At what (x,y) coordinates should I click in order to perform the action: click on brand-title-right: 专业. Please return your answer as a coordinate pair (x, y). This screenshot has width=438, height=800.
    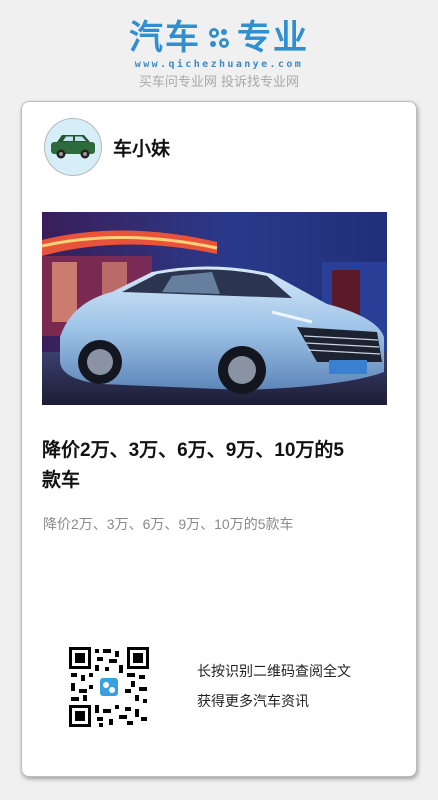
    Looking at the image, I should click on (273, 38).